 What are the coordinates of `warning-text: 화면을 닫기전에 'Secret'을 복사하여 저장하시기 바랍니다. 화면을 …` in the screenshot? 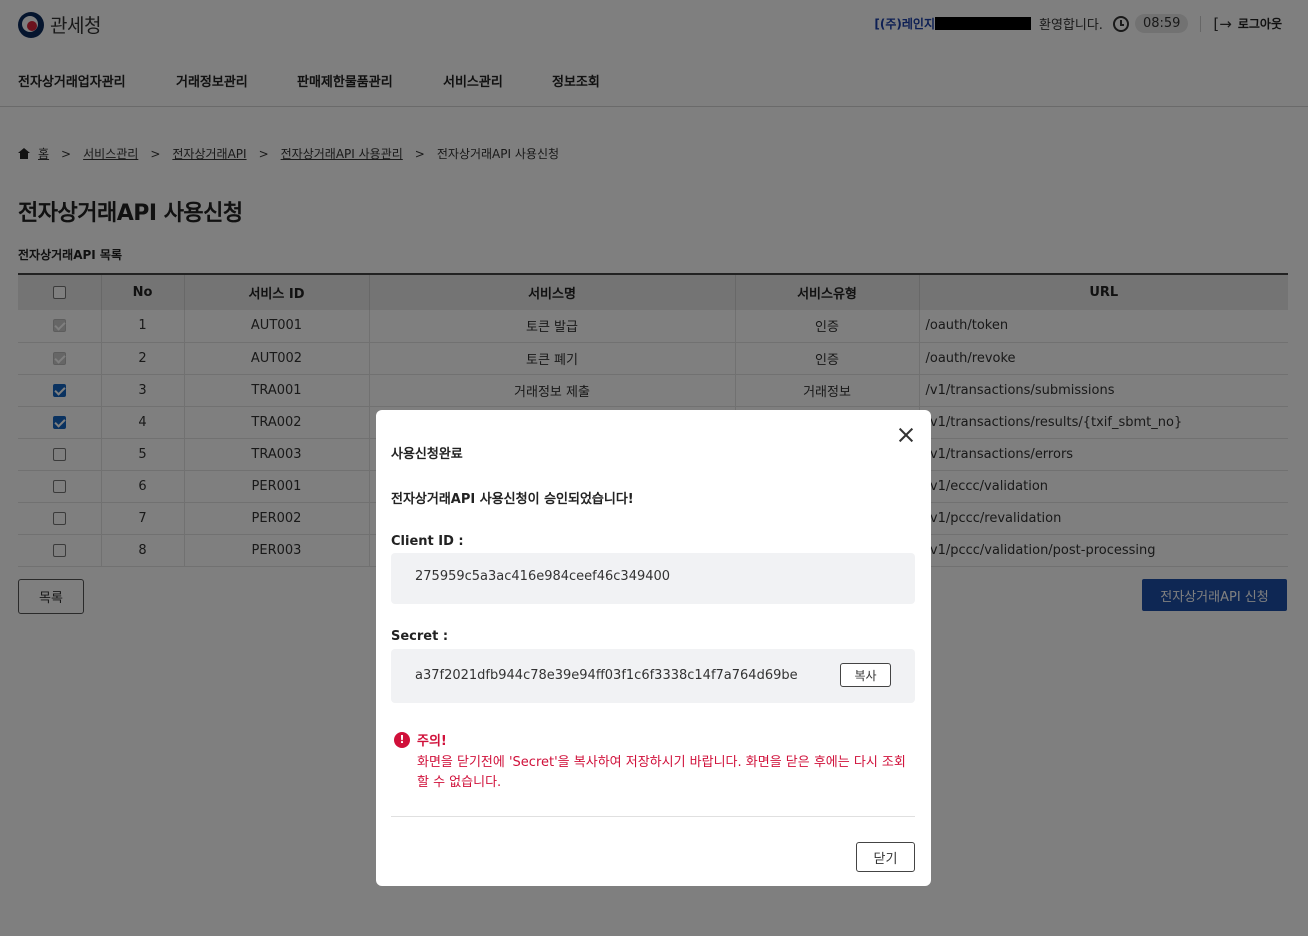 It's located at (661, 772).